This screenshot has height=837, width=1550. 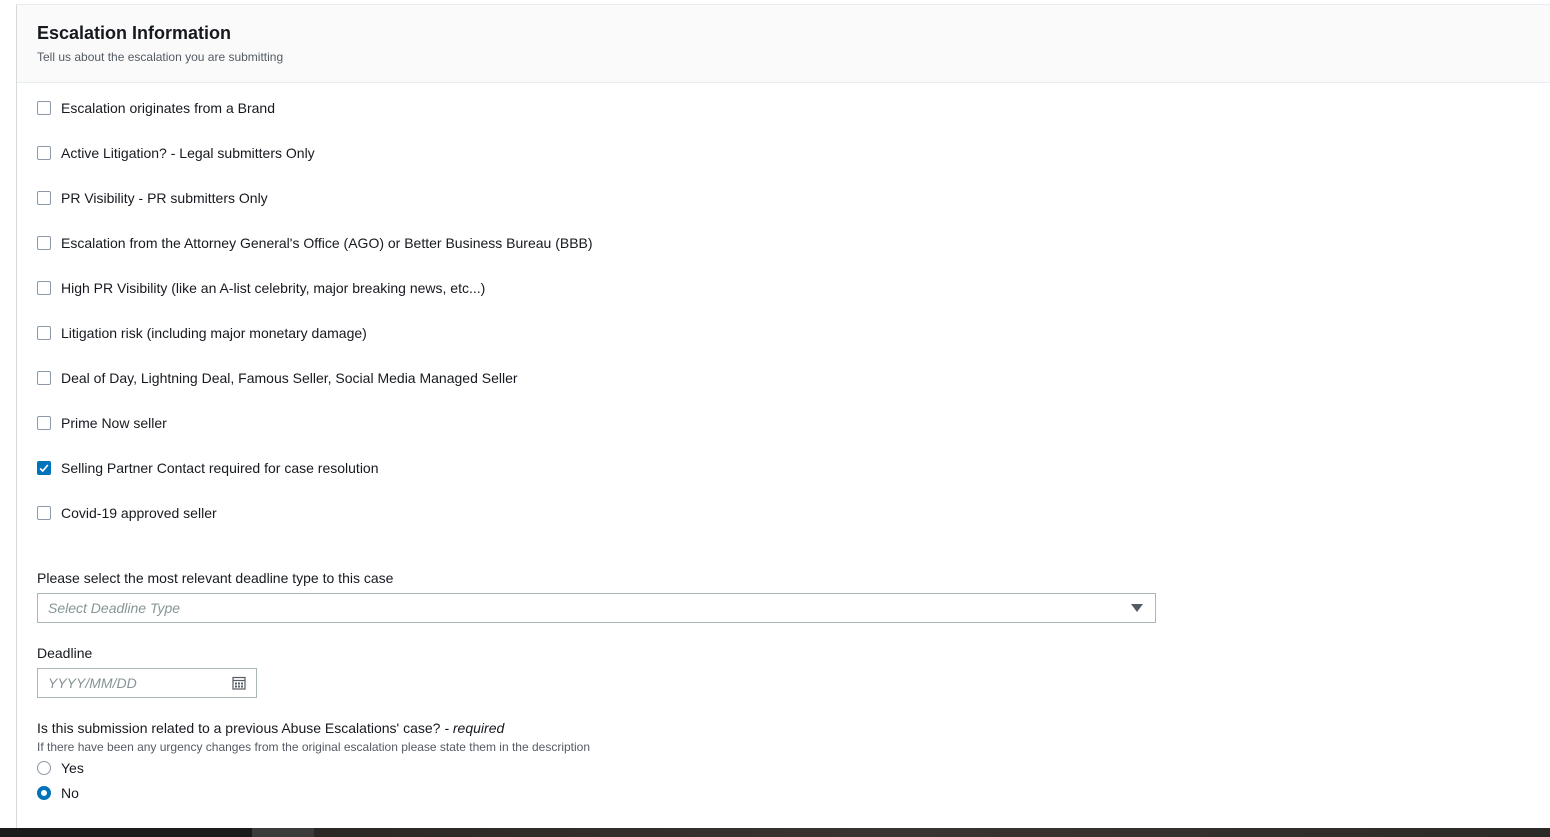 I want to click on checkbox-brand: Escalation originates from a Brand, so click(x=156, y=108).